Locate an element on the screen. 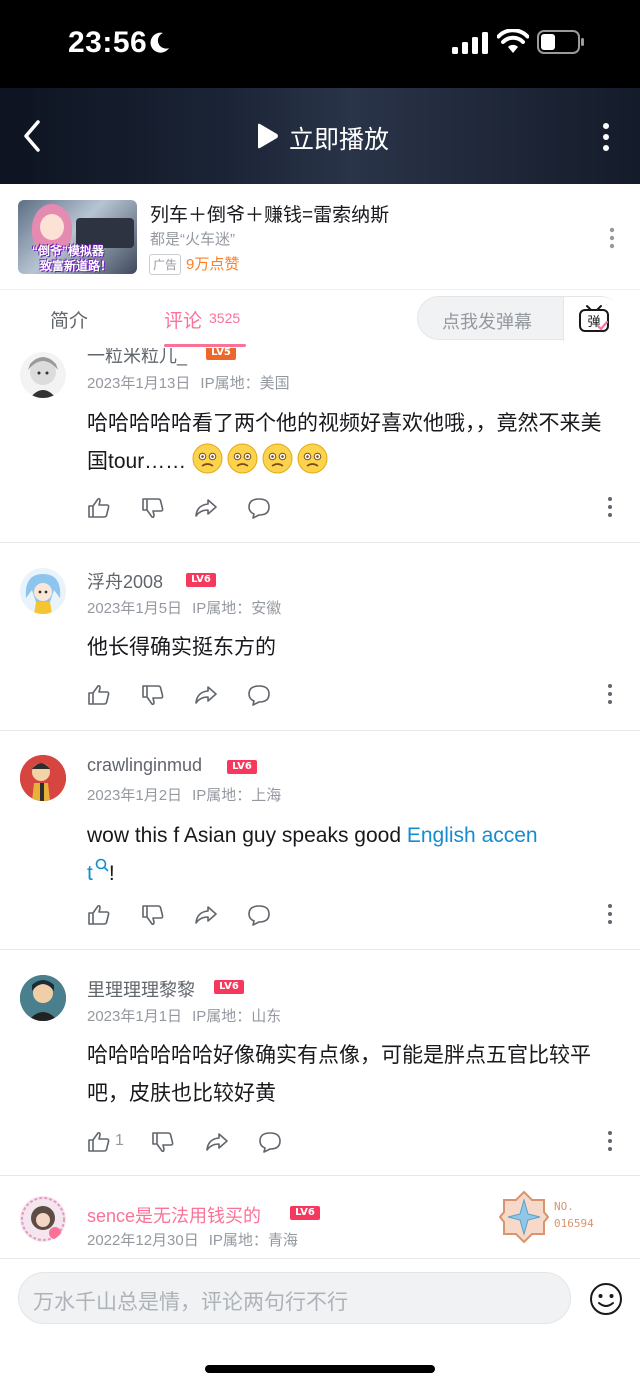 The image size is (640, 1387). like-count: 1 is located at coordinates (119, 1140).